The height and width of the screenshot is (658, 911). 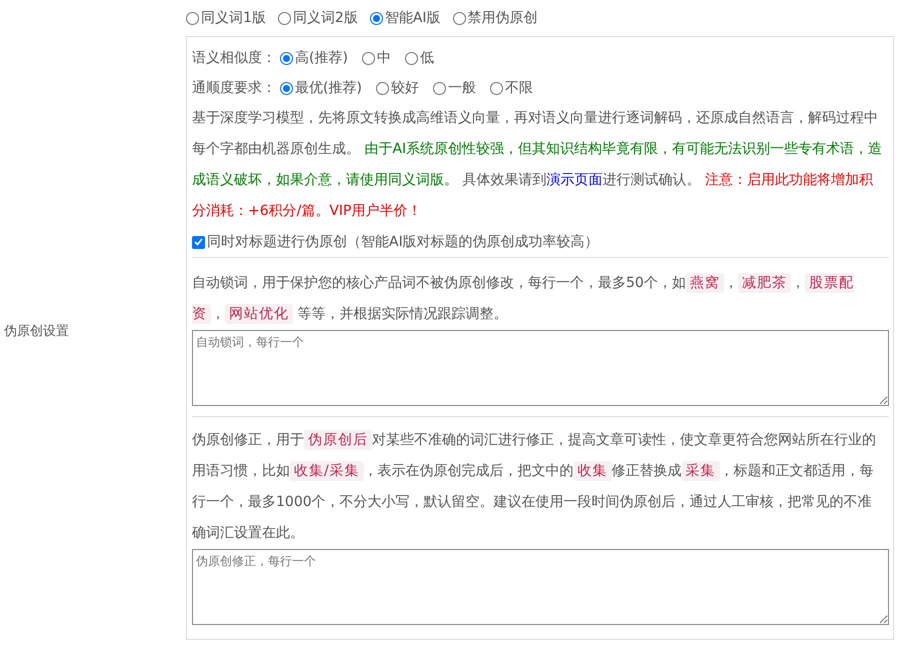 I want to click on demo-page-link: 演示页面, so click(x=574, y=180).